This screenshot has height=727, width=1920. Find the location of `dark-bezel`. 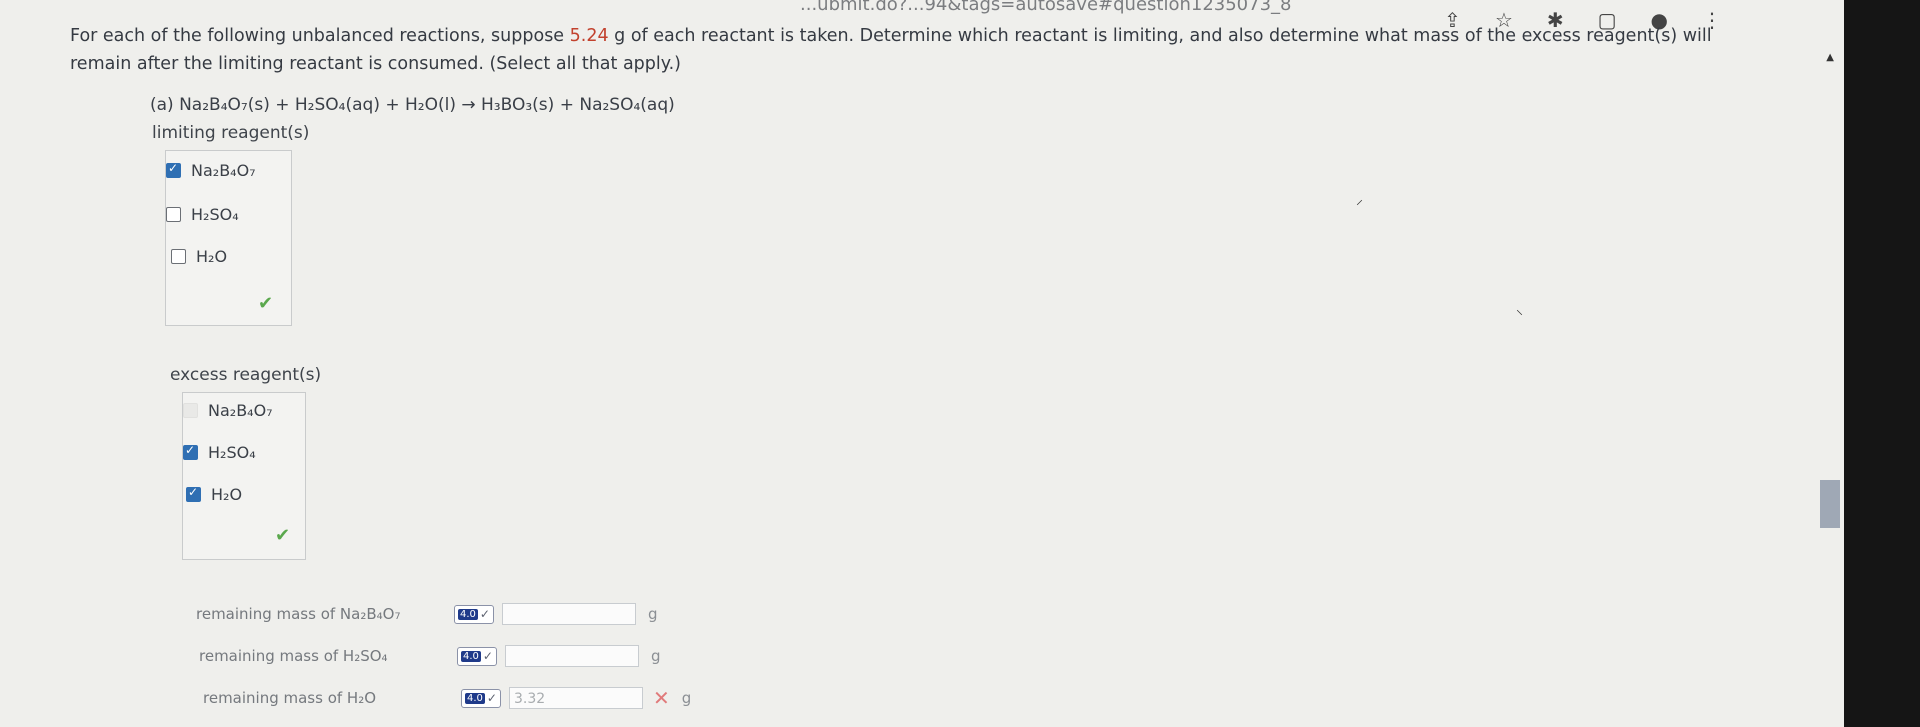

dark-bezel is located at coordinates (1882, 363).